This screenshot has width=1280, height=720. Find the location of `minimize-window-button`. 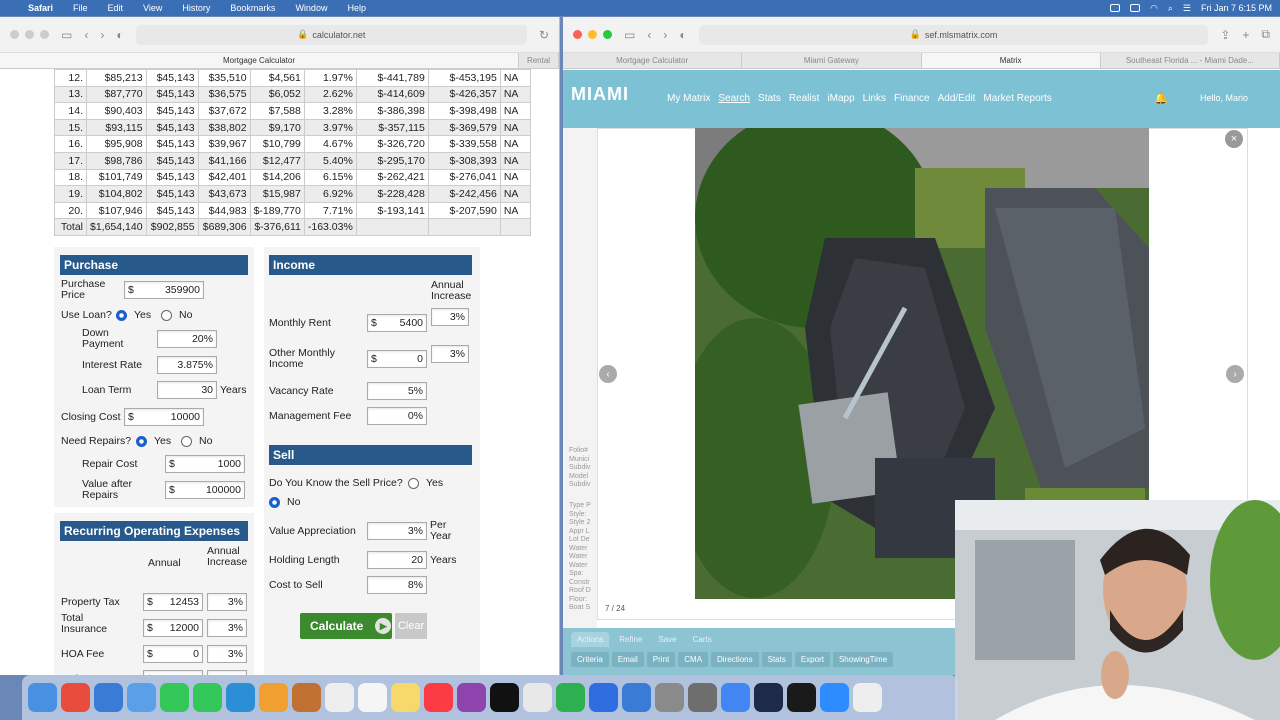

minimize-window-button is located at coordinates (29, 34).